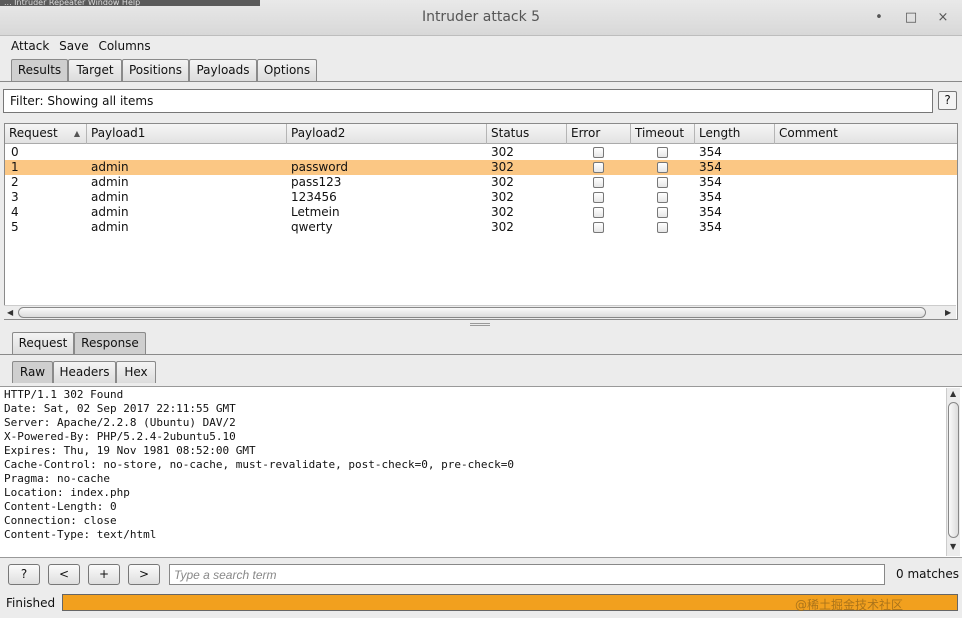 The height and width of the screenshot is (618, 962). What do you see at coordinates (43, 343) in the screenshot?
I see `tab-request: Request` at bounding box center [43, 343].